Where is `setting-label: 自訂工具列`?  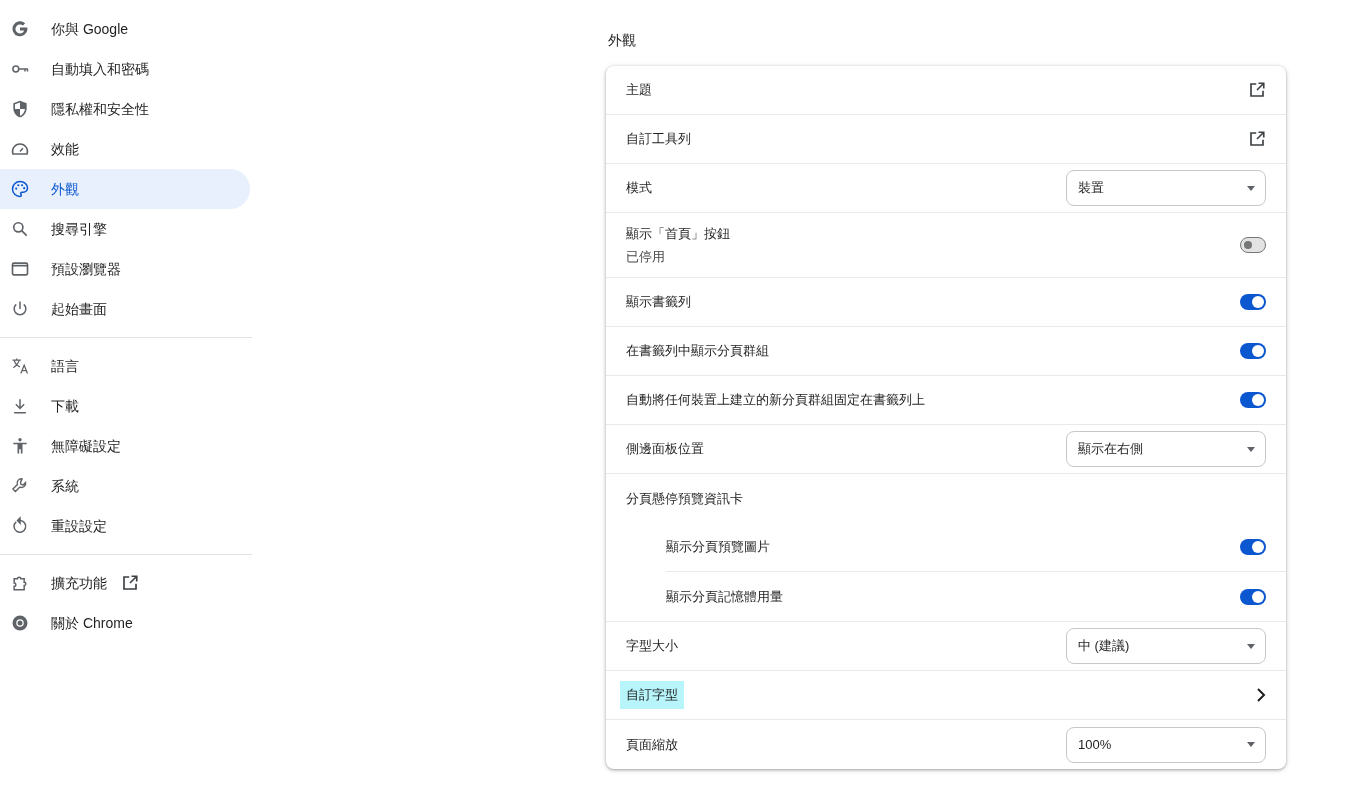
setting-label: 自訂工具列 is located at coordinates (658, 139).